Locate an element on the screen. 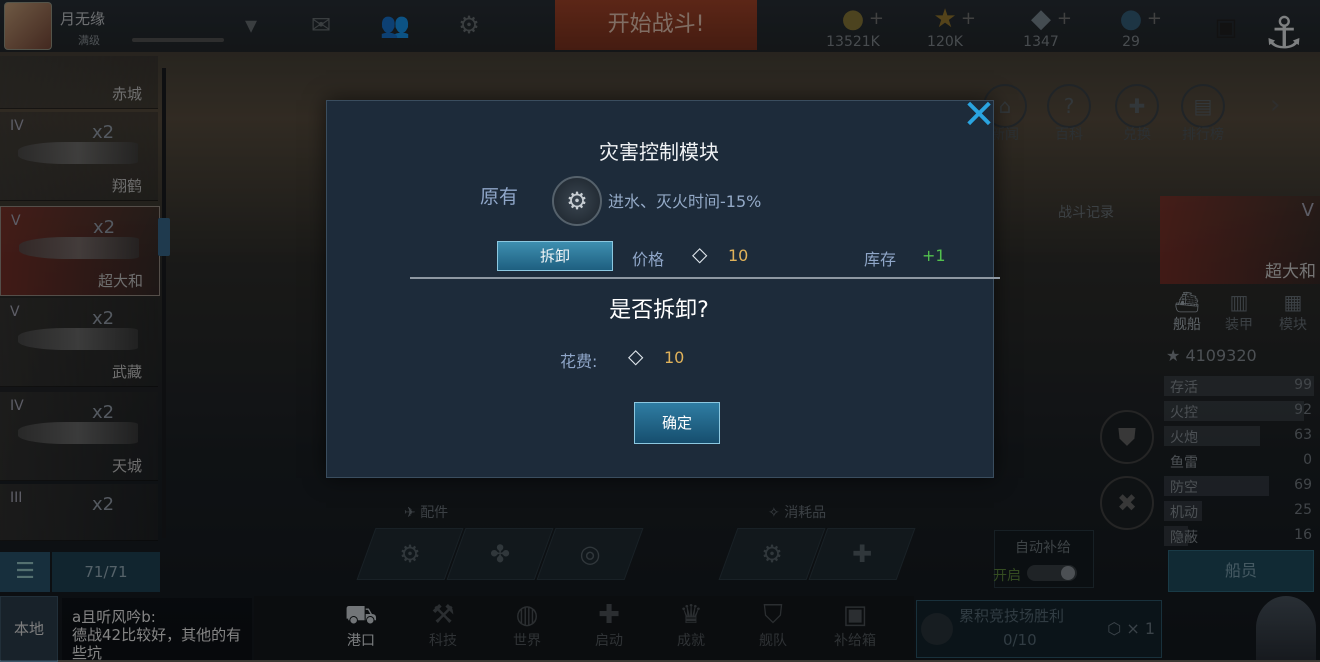 This screenshot has width=1320, height=662. close-icon: ✕ is located at coordinates (979, 115).